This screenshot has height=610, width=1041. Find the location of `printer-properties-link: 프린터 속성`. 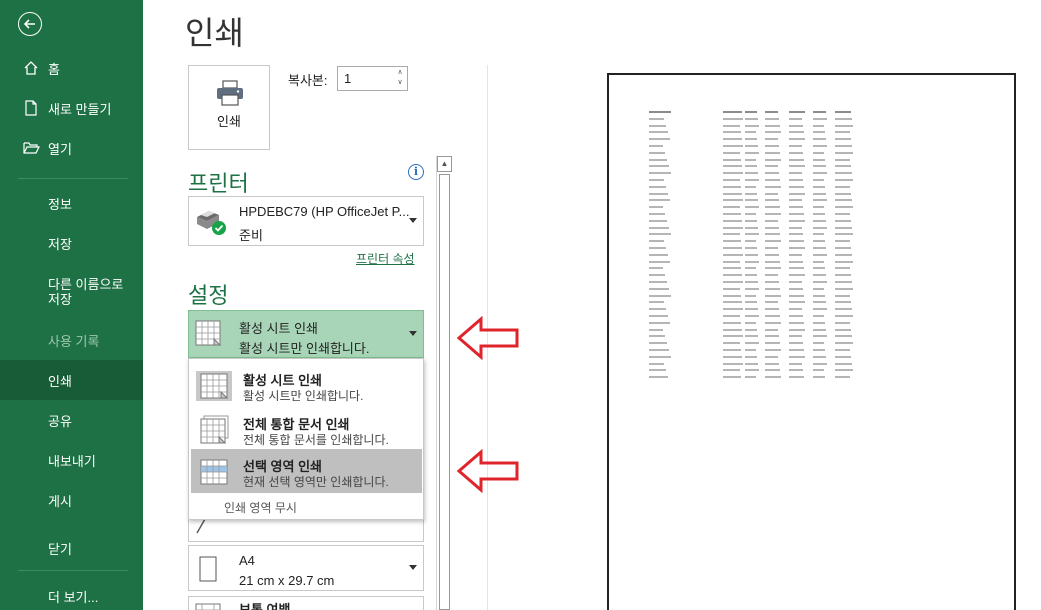

printer-properties-link: 프린터 속성 is located at coordinates (385, 258).